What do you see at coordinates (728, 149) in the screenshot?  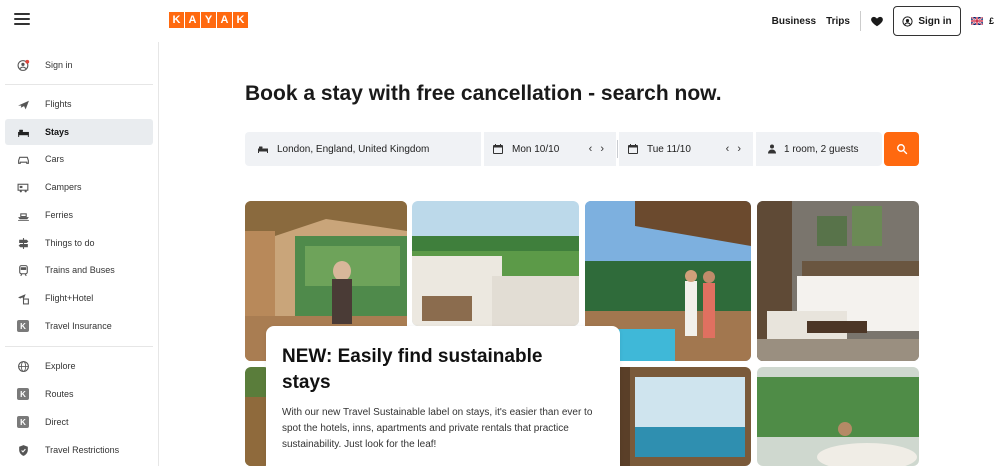 I see `checkout-prev-button: ‹` at bounding box center [728, 149].